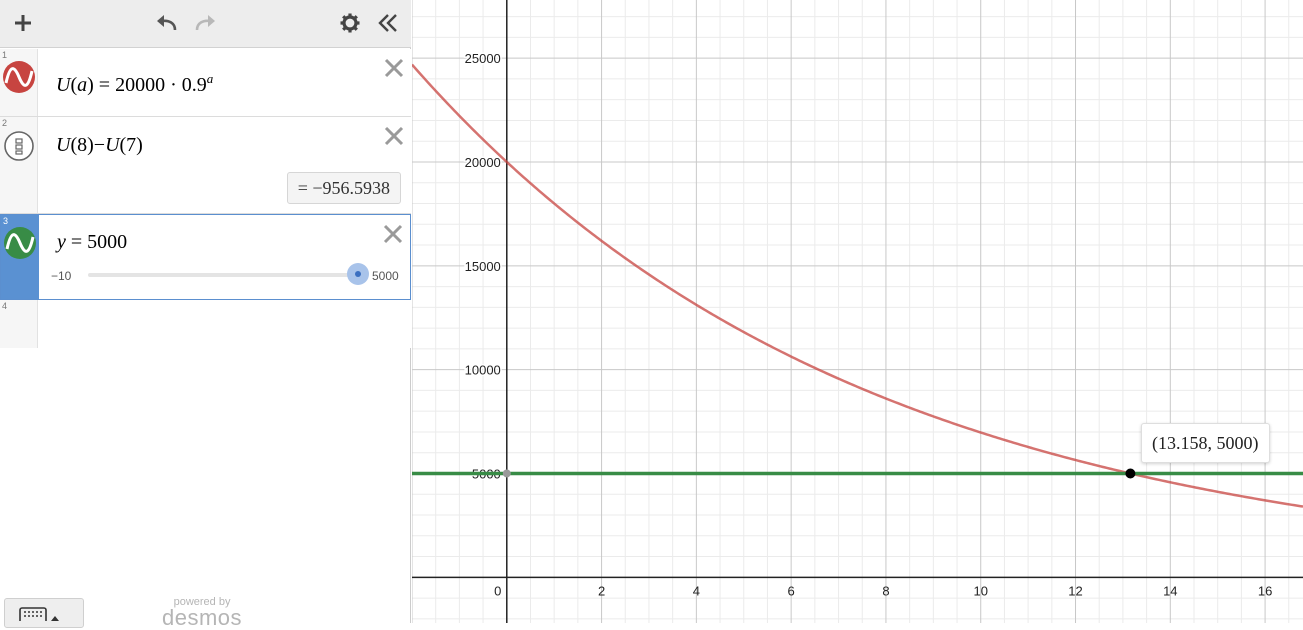  I want to click on expression-gutter: 3, so click(20, 257).